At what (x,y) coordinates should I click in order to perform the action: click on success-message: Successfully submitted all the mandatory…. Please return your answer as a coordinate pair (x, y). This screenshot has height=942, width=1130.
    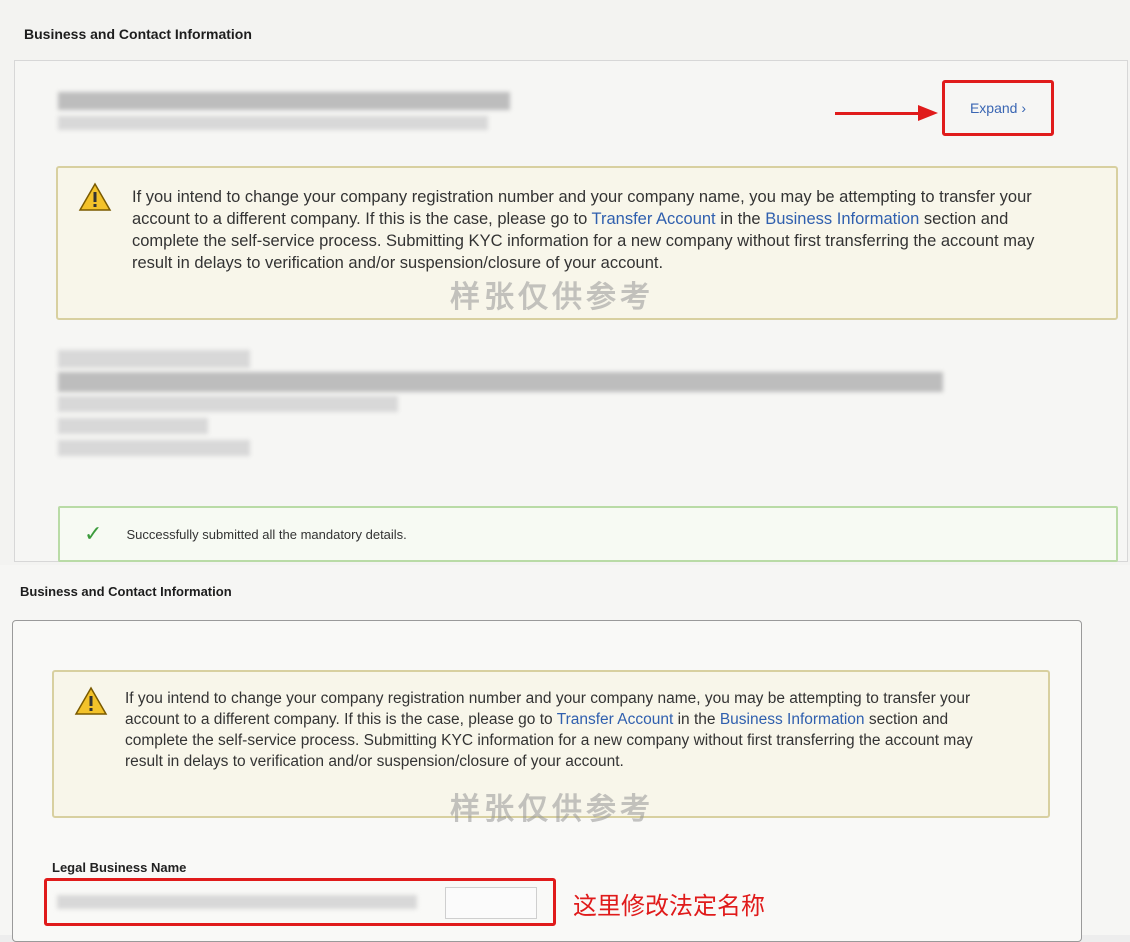
    Looking at the image, I should click on (266, 534).